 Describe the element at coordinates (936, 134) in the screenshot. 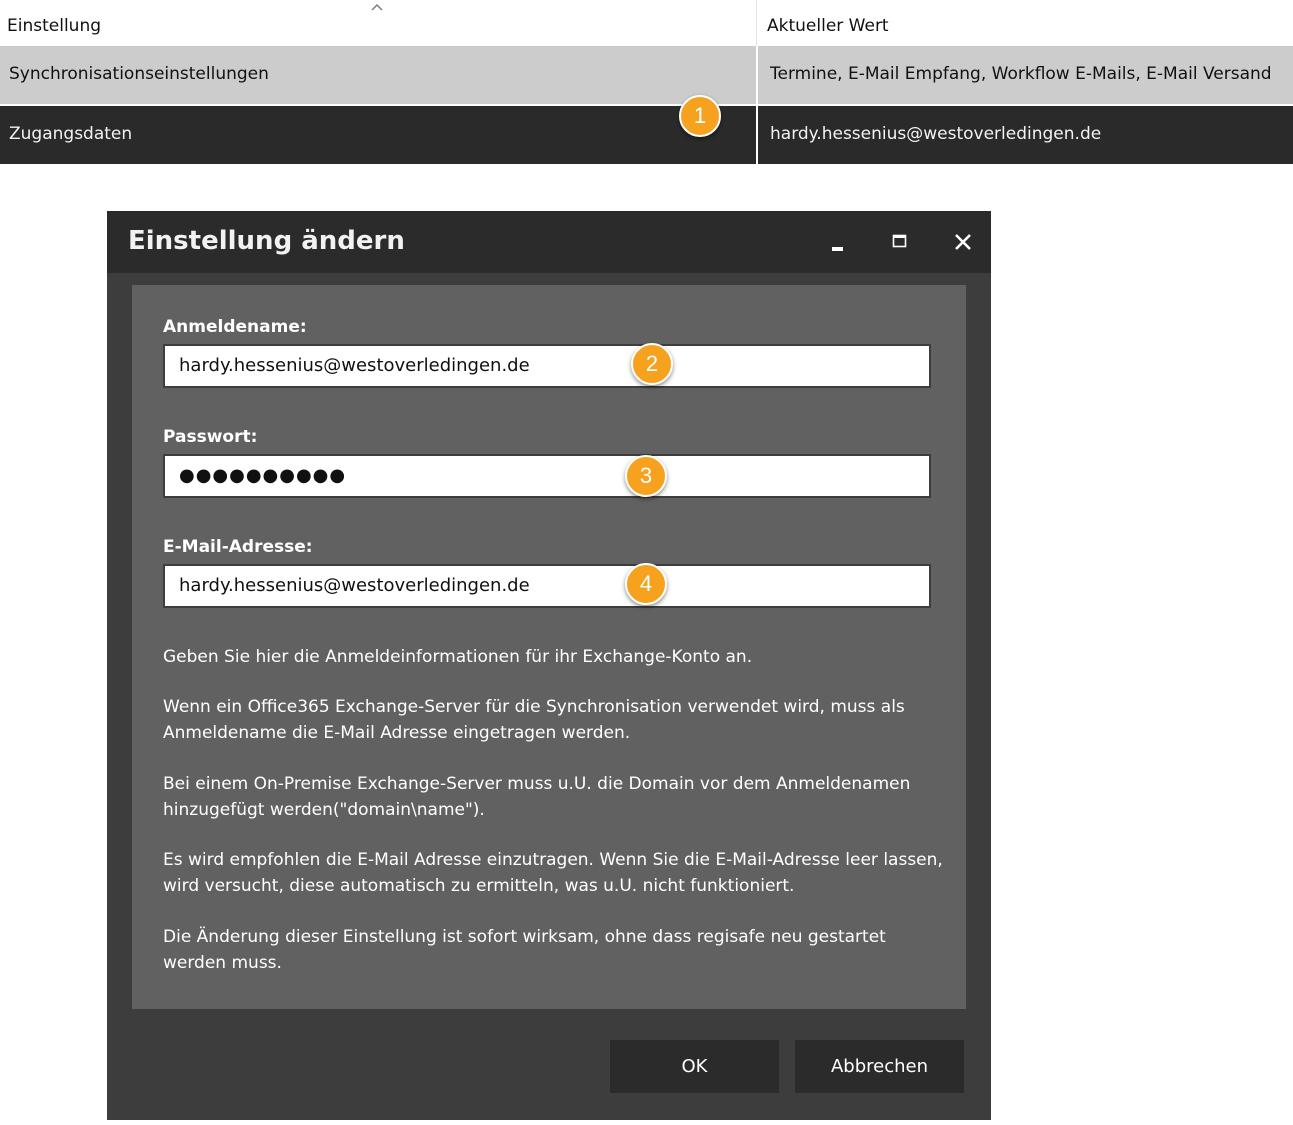

I see `row-setting-value: hardy.hessenius@westoverledingen.de` at that location.